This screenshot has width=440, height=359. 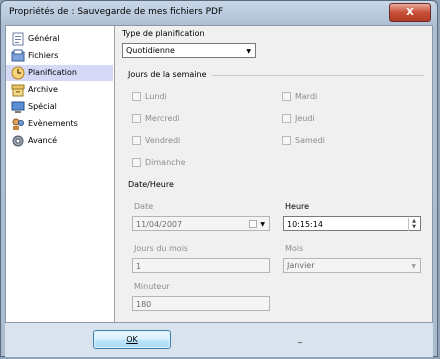 What do you see at coordinates (144, 206) in the screenshot?
I see `date-label: Date` at bounding box center [144, 206].